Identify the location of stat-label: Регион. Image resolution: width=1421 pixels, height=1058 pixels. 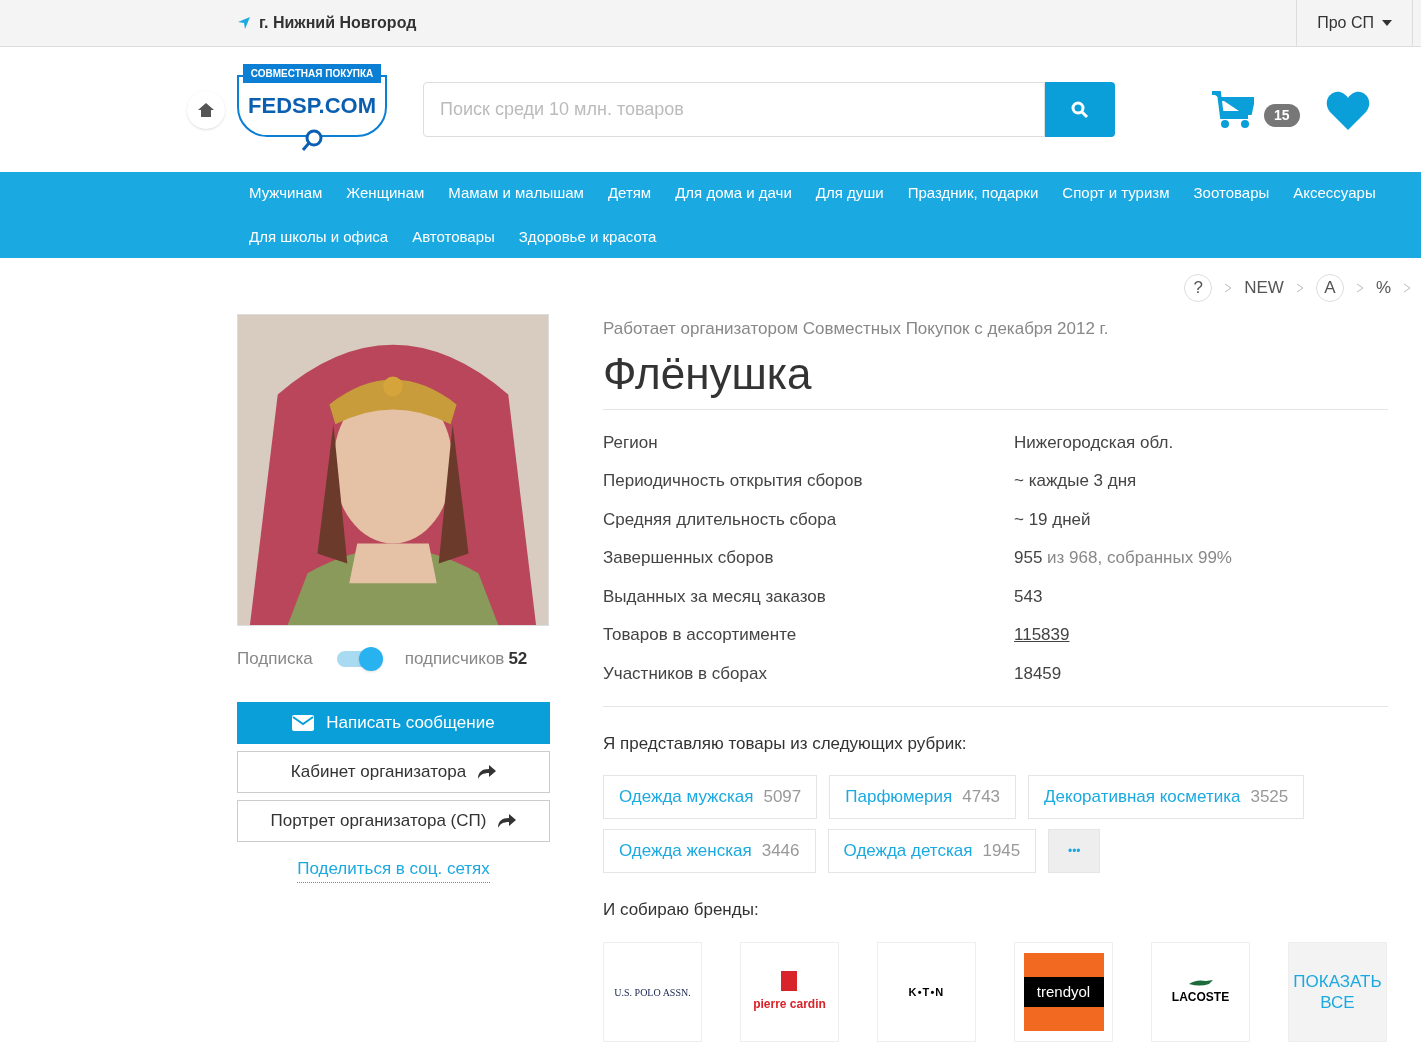
(631, 442).